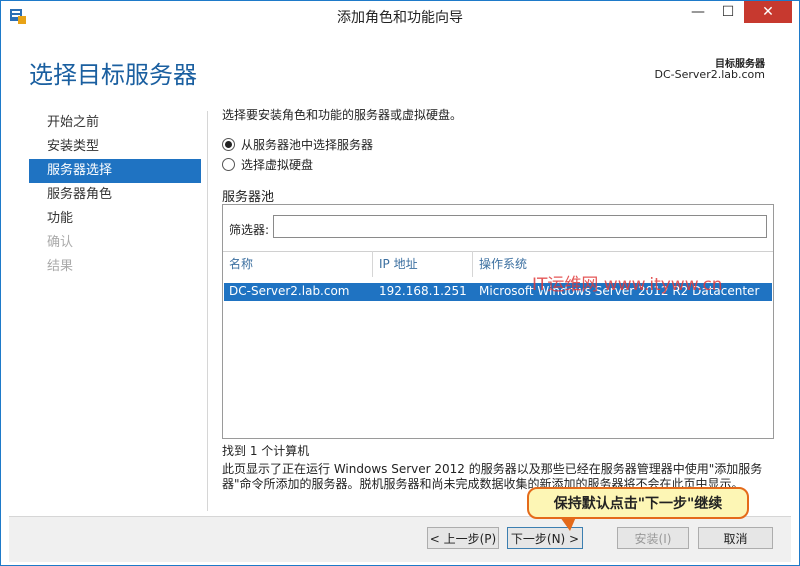 The width and height of the screenshot is (800, 566). I want to click on option-server-pool-label: 从服务器池中选择服务器, so click(307, 145).